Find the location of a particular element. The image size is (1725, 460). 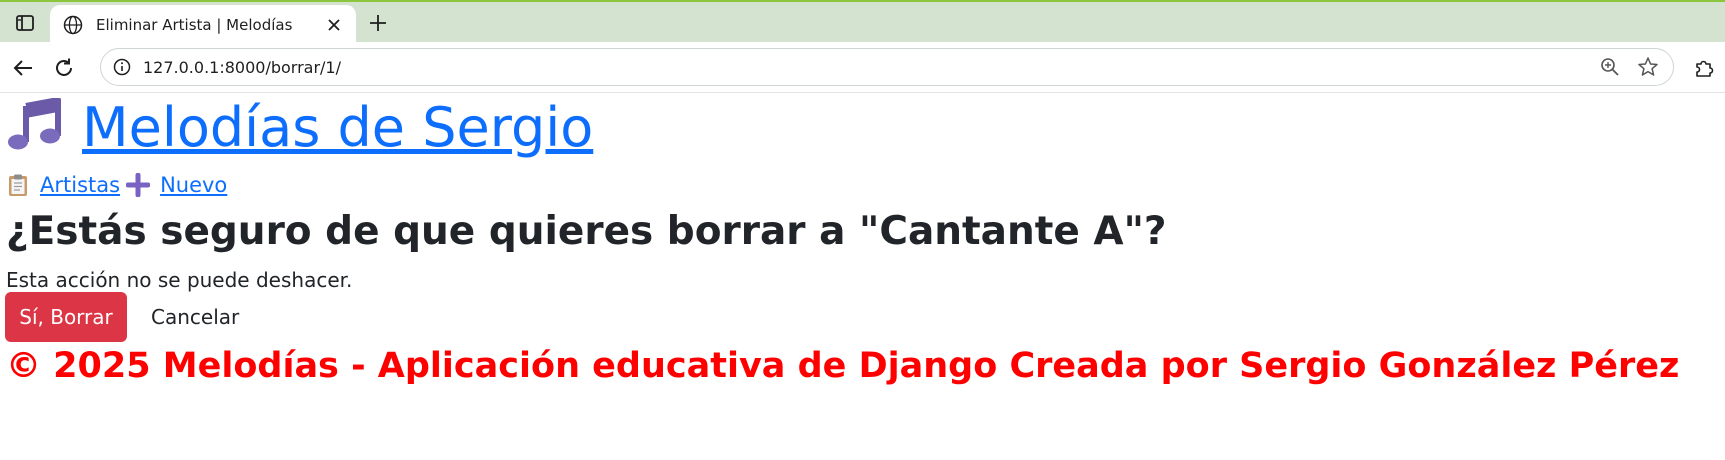

bookmark-star-icon is located at coordinates (1648, 67).